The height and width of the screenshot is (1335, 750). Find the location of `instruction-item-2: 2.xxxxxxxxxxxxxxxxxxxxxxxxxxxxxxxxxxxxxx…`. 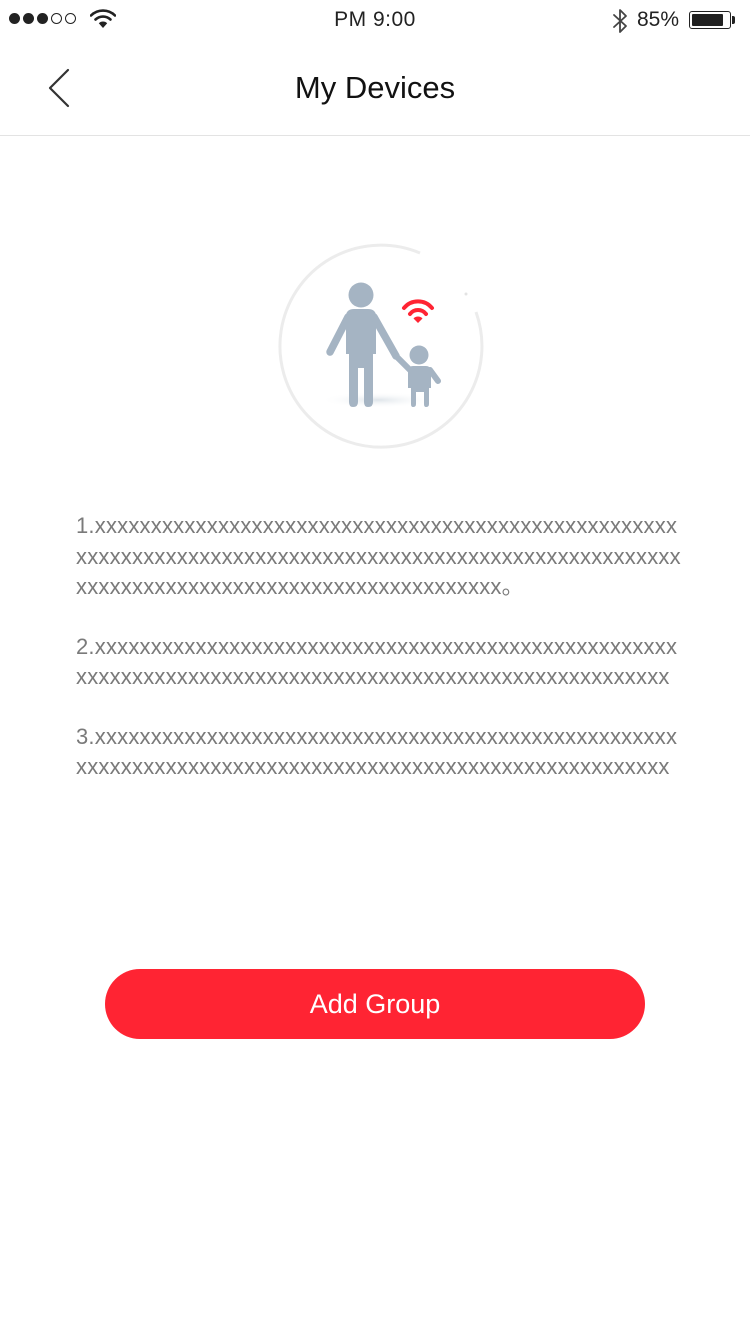

instruction-item-2: 2.xxxxxxxxxxxxxxxxxxxxxxxxxxxxxxxxxxxxxx… is located at coordinates (377, 661).